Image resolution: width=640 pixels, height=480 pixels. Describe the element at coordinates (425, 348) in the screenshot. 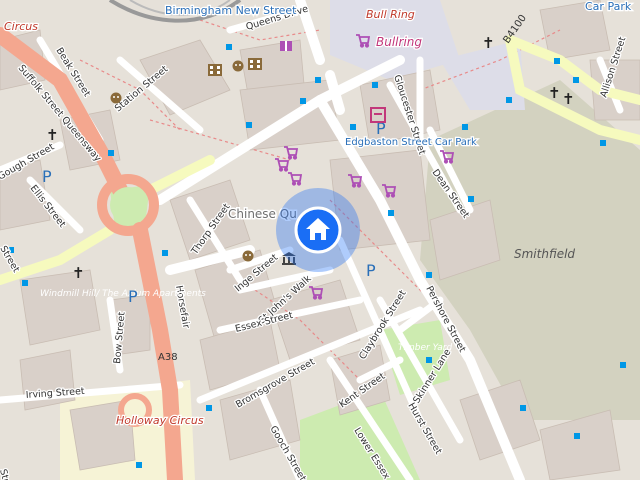

I see `timber-yard-label: Timber Yard` at that location.